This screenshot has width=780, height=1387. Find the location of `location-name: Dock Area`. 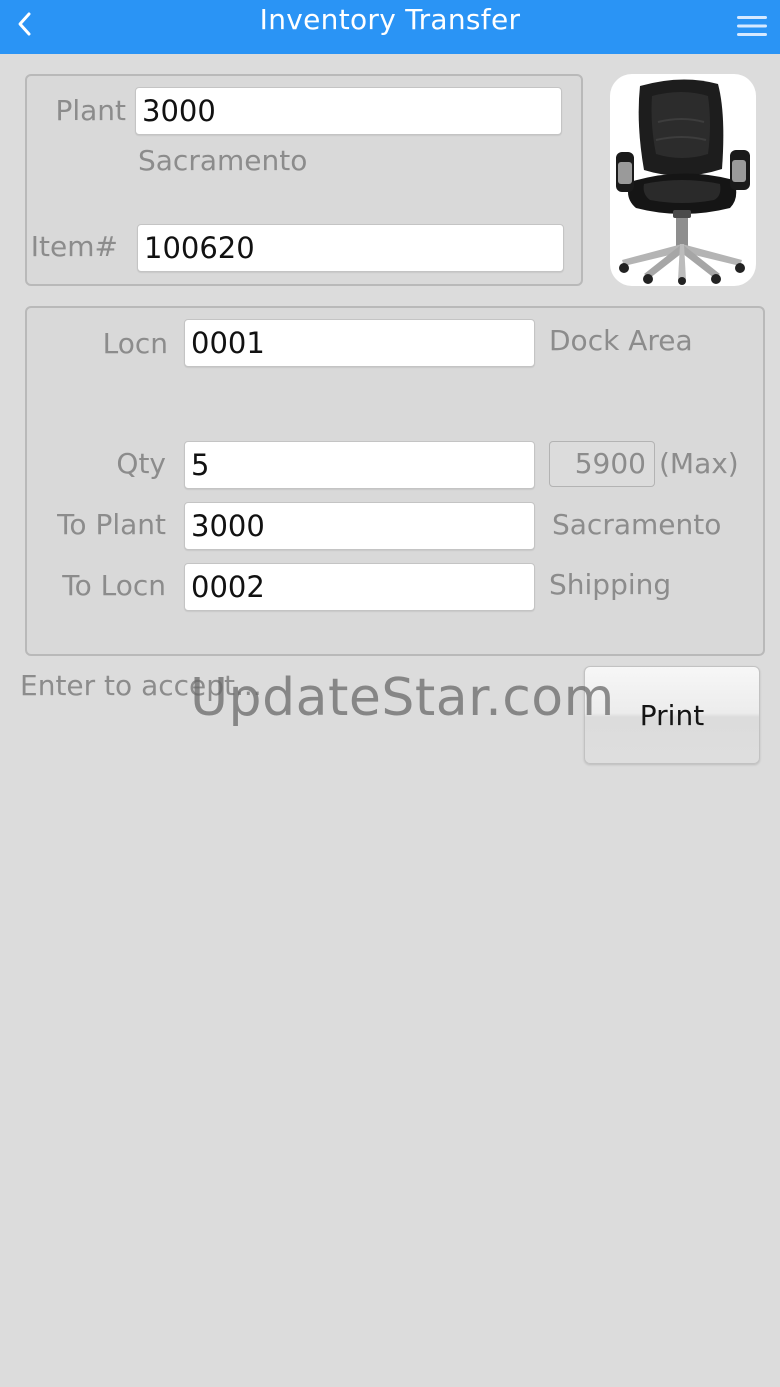

location-name: Dock Area is located at coordinates (621, 340).